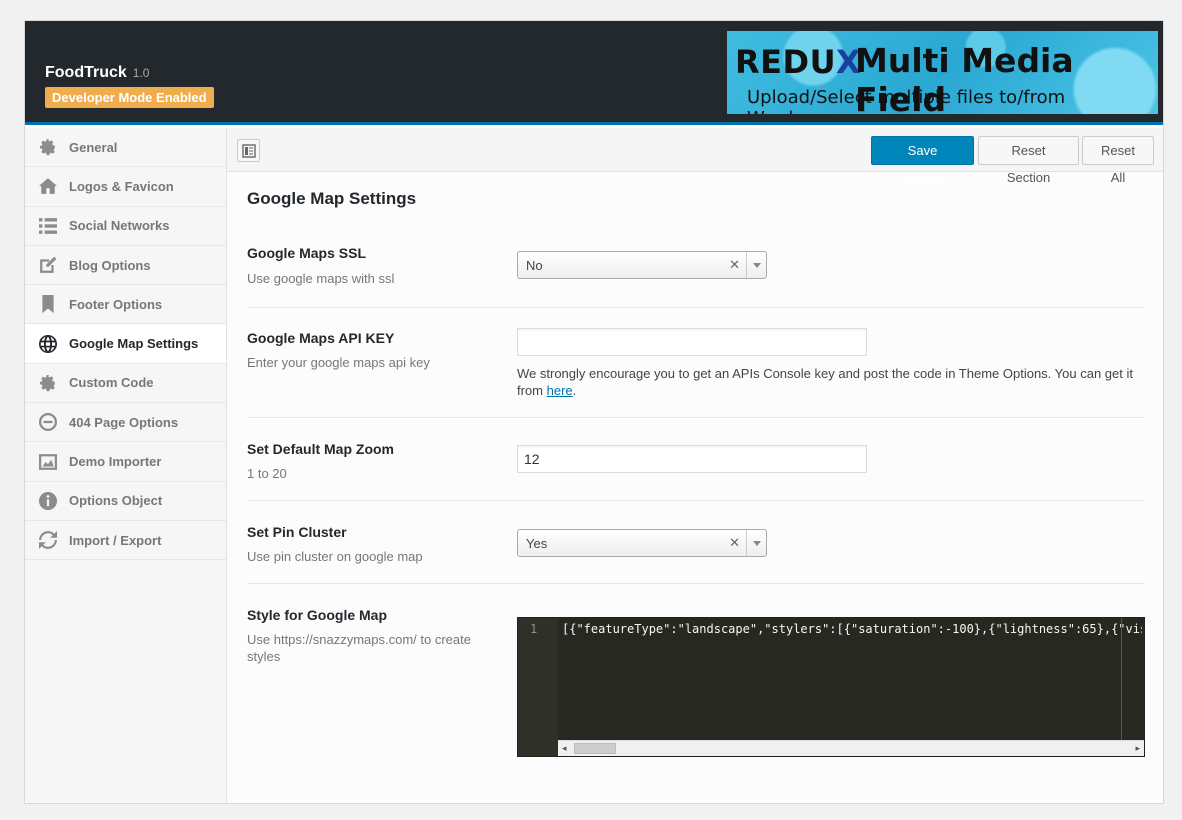  I want to click on select-value: No, so click(534, 265).